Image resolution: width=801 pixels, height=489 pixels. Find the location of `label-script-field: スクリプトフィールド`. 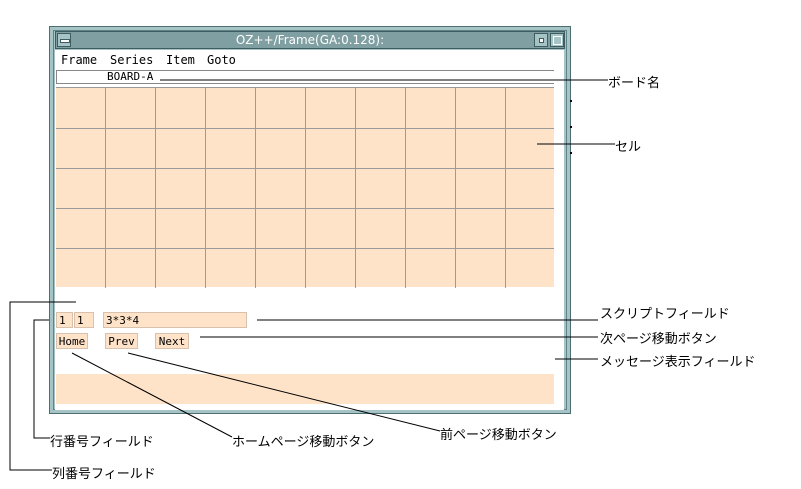

label-script-field: スクリプトフィールド is located at coordinates (665, 314).